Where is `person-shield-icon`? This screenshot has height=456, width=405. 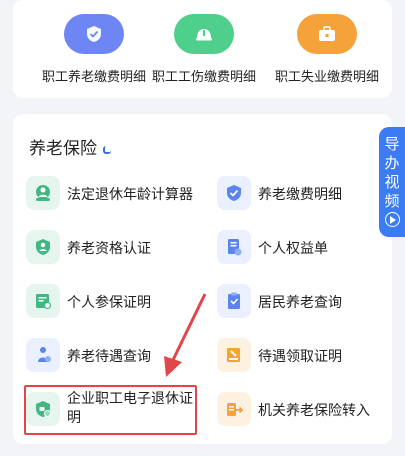 person-shield-icon is located at coordinates (43, 247).